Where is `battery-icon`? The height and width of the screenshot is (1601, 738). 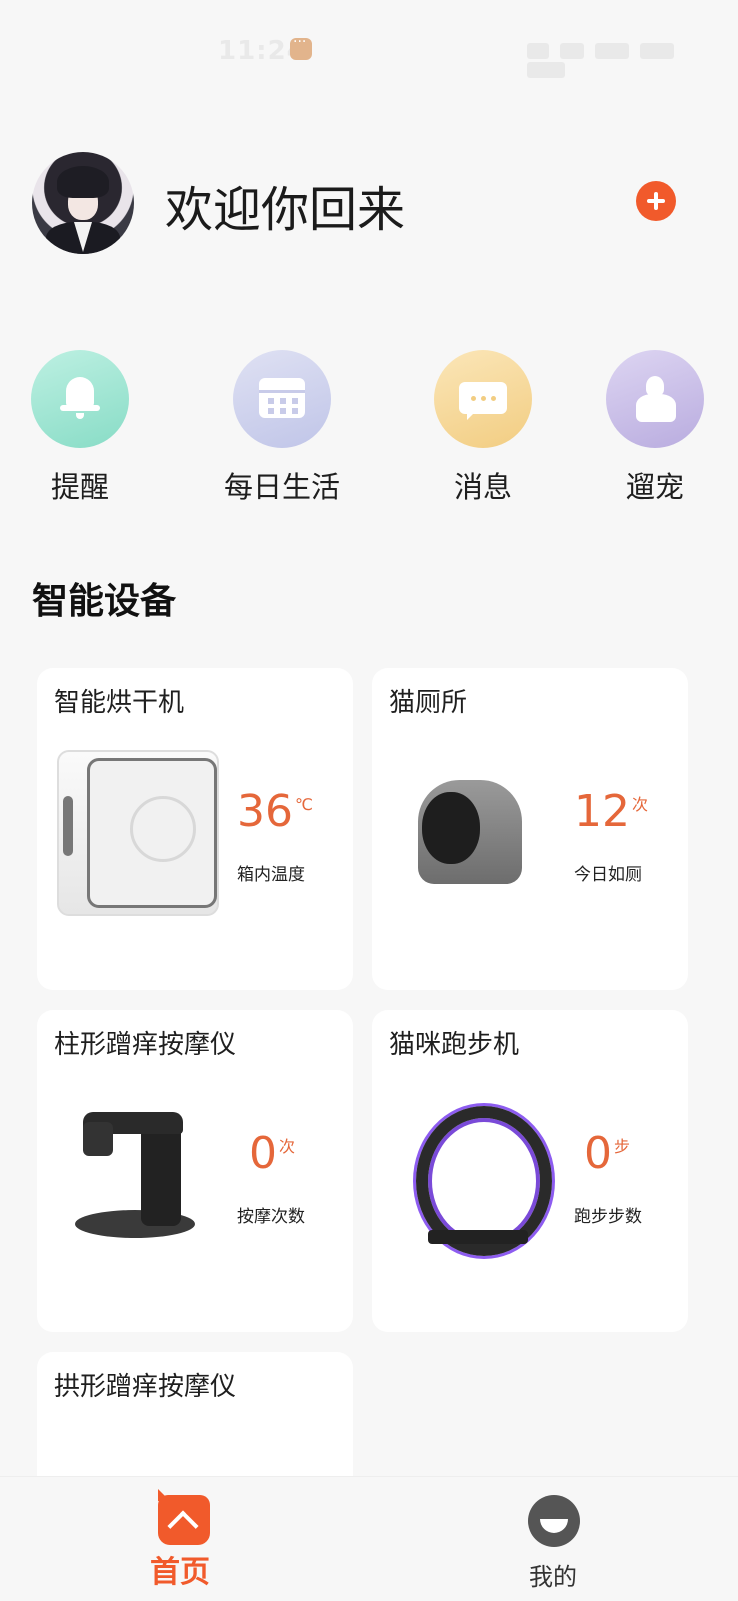
battery-icon is located at coordinates (546, 69).